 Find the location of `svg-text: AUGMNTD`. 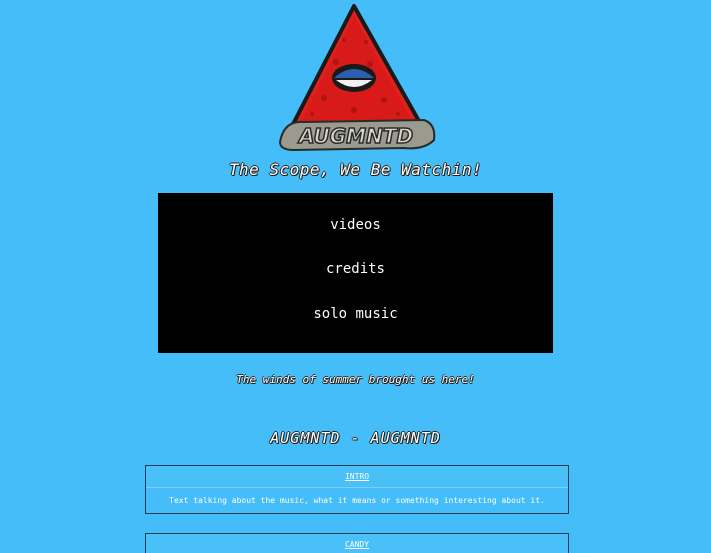

svg-text: AUGMNTD is located at coordinates (355, 136).